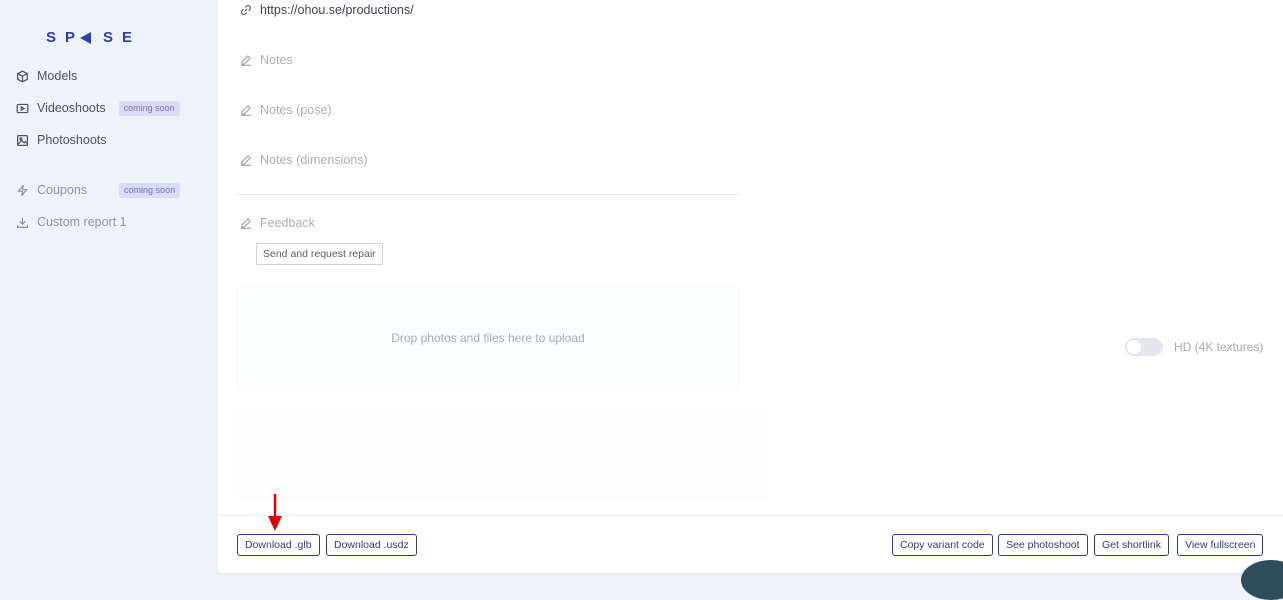 The height and width of the screenshot is (600, 1283). I want to click on copy-variant-code-button: Copy variant code, so click(942, 545).